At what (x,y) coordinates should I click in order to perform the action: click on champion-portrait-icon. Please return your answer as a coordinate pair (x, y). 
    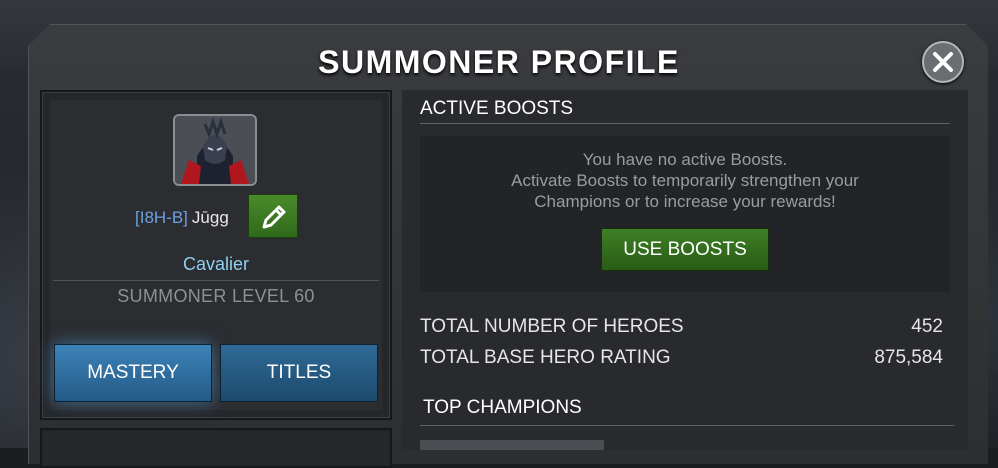
    Looking at the image, I should click on (215, 150).